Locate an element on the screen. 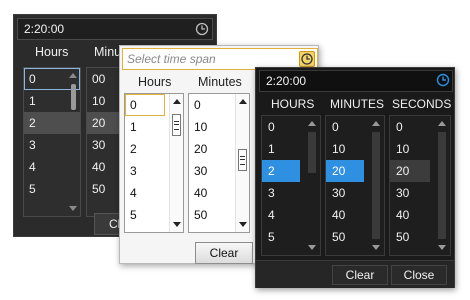 Image resolution: width=470 pixels, height=300 pixels. time-placeholder: Select time span is located at coordinates (171, 59).